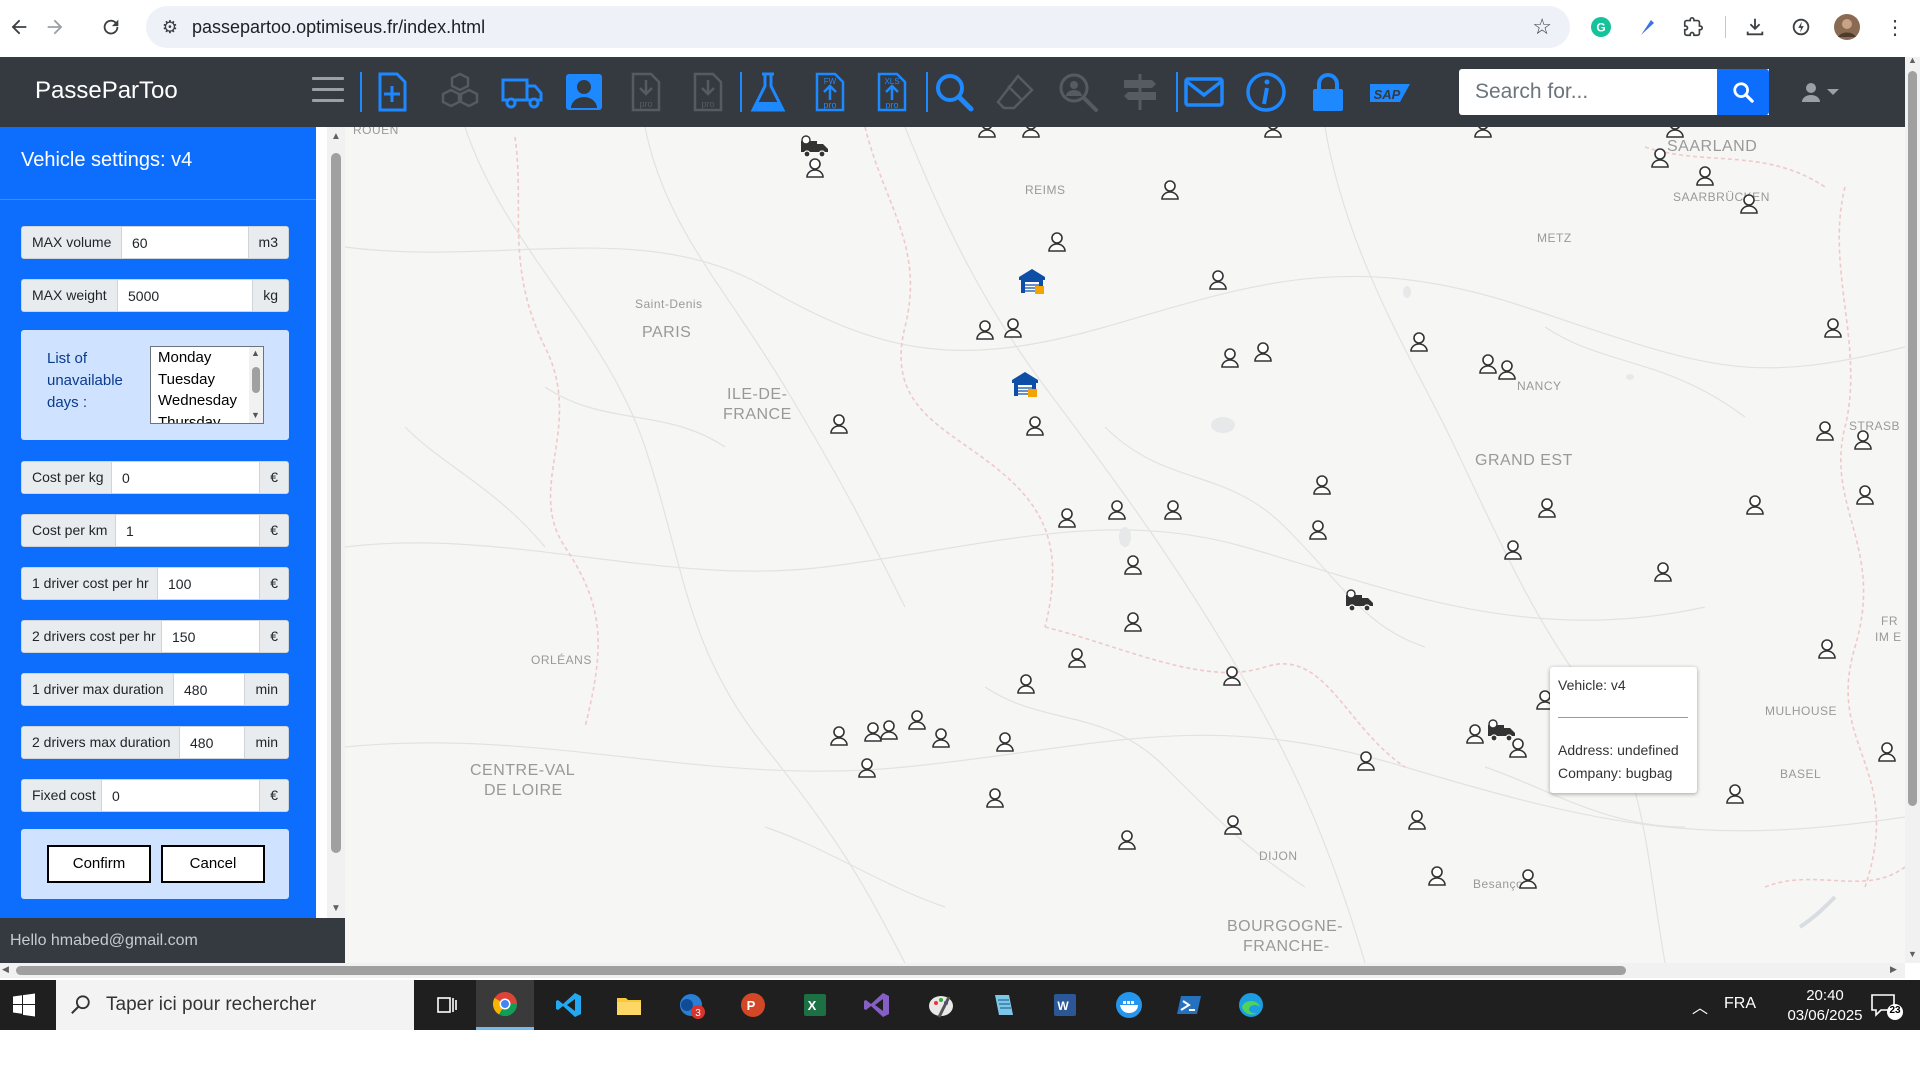 This screenshot has width=1920, height=1080. What do you see at coordinates (170, 27) in the screenshot?
I see `site-settings-icon: ⚙` at bounding box center [170, 27].